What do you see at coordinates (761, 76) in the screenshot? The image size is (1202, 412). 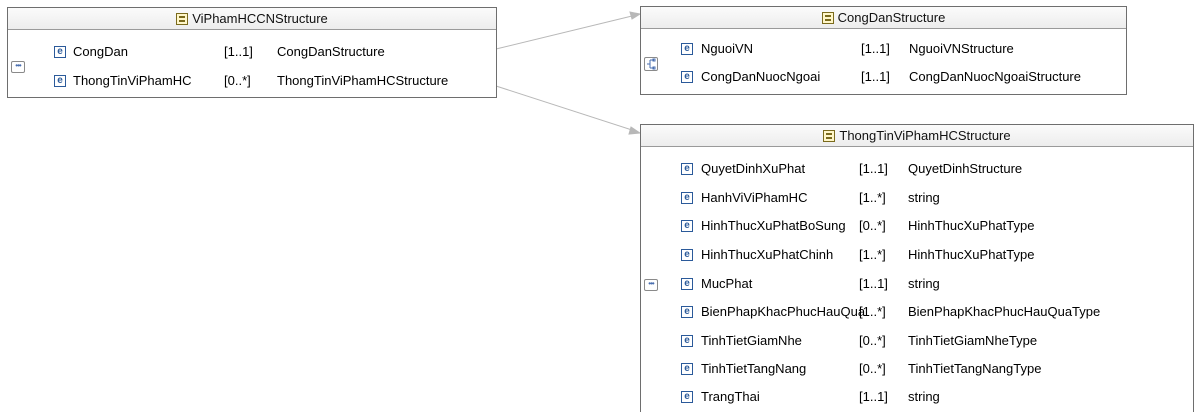 I see `element-name: CongDanNuocNgoai` at bounding box center [761, 76].